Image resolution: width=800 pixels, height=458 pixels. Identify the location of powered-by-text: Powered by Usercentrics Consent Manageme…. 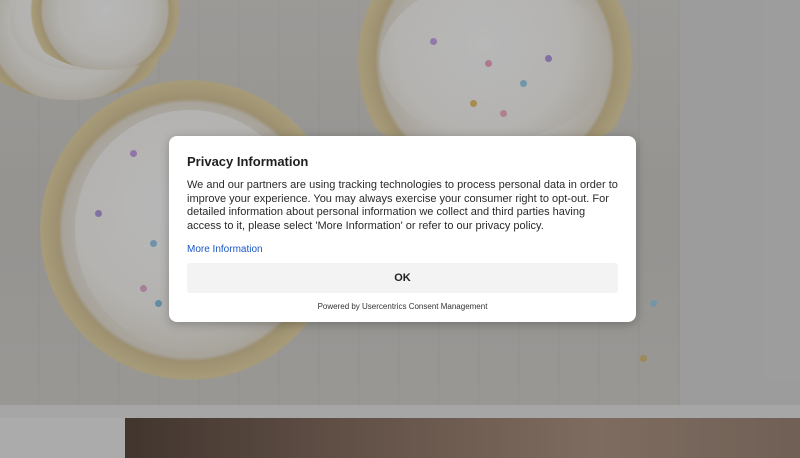
(402, 306).